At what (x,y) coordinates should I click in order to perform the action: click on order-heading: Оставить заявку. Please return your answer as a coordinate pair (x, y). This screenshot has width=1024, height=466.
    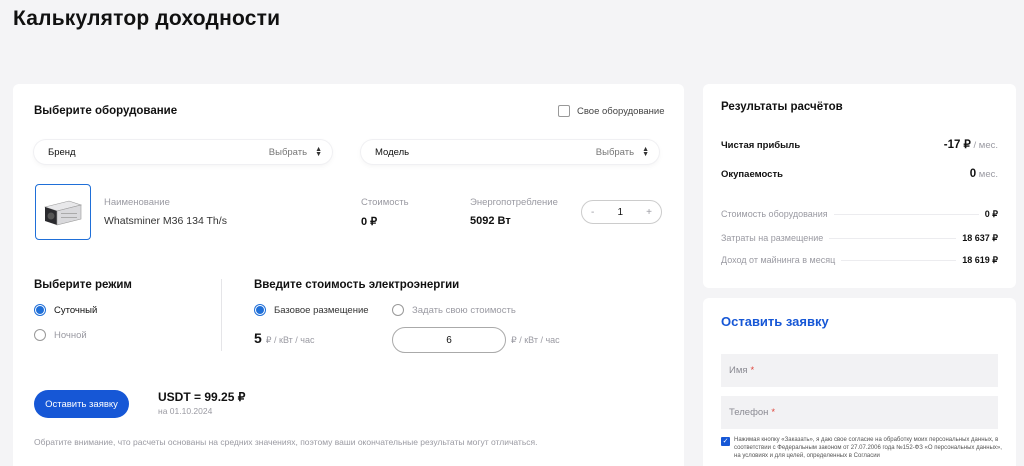
    Looking at the image, I should click on (775, 321).